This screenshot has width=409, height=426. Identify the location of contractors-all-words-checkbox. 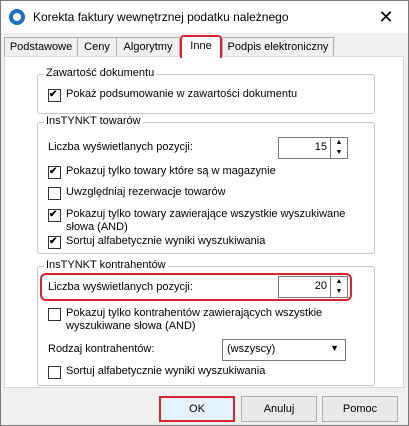
(54, 314).